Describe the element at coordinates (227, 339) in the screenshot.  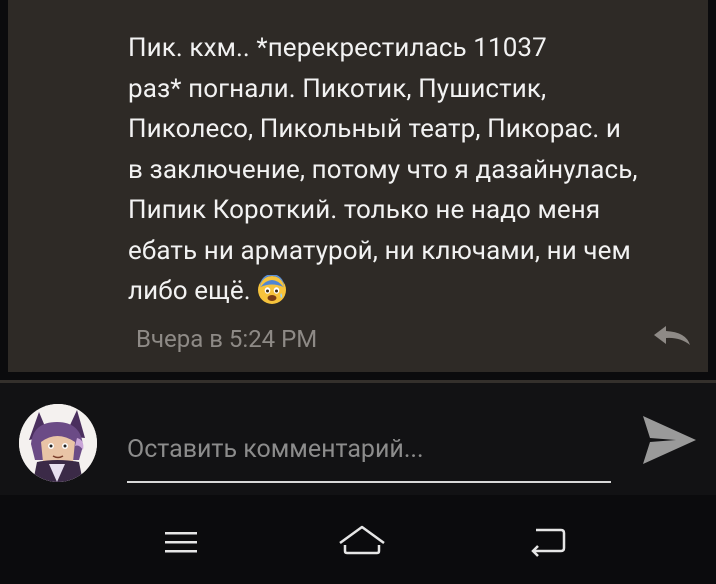
I see `comment-timestamp: Вчера в 5:24 PM` at that location.